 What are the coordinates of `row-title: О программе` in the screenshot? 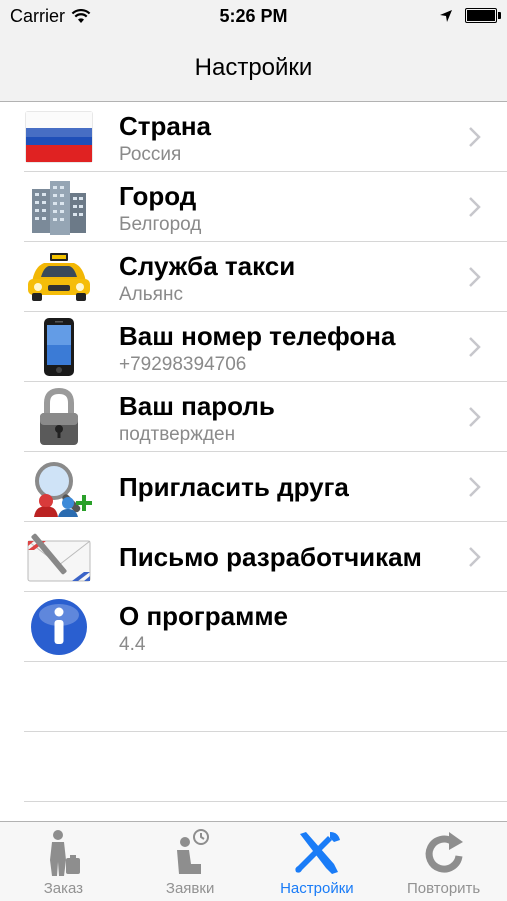 It's located at (204, 616).